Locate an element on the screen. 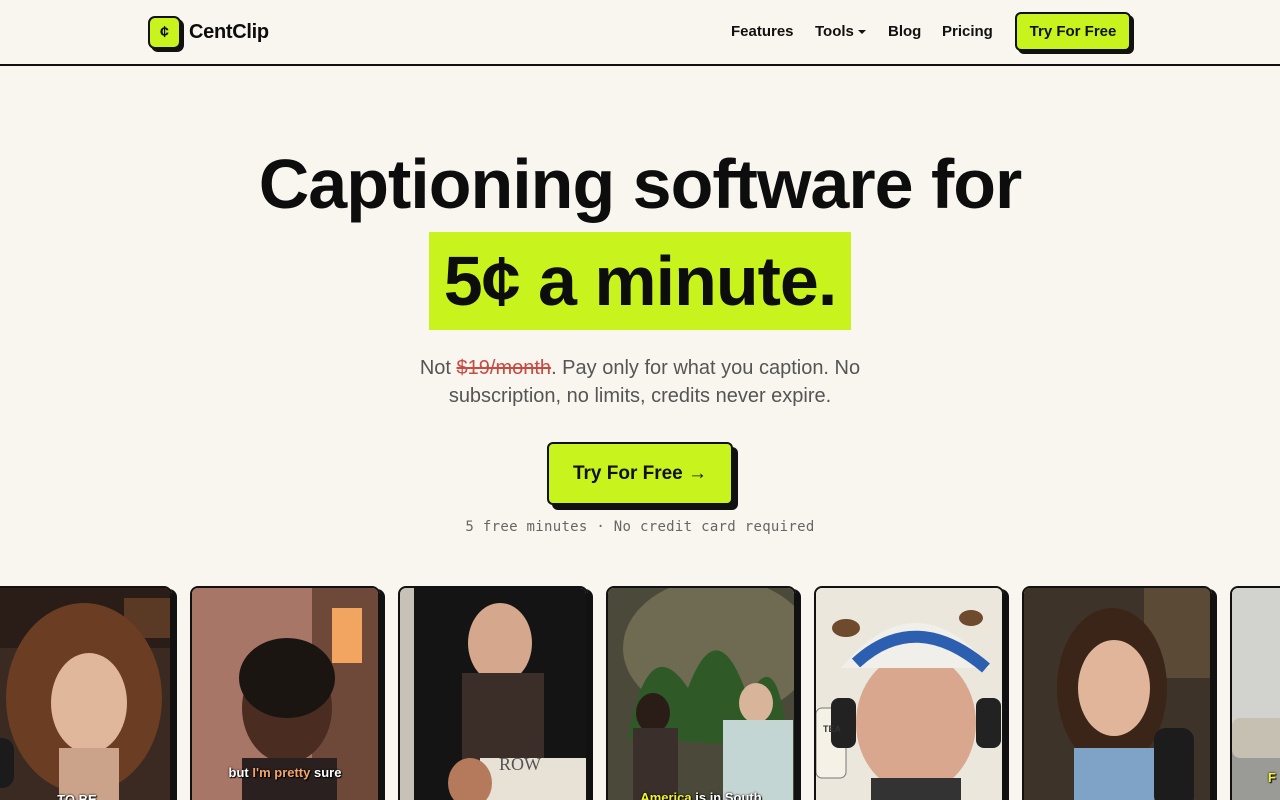 The image size is (1280, 800). nav-features-link: Features is located at coordinates (762, 32).